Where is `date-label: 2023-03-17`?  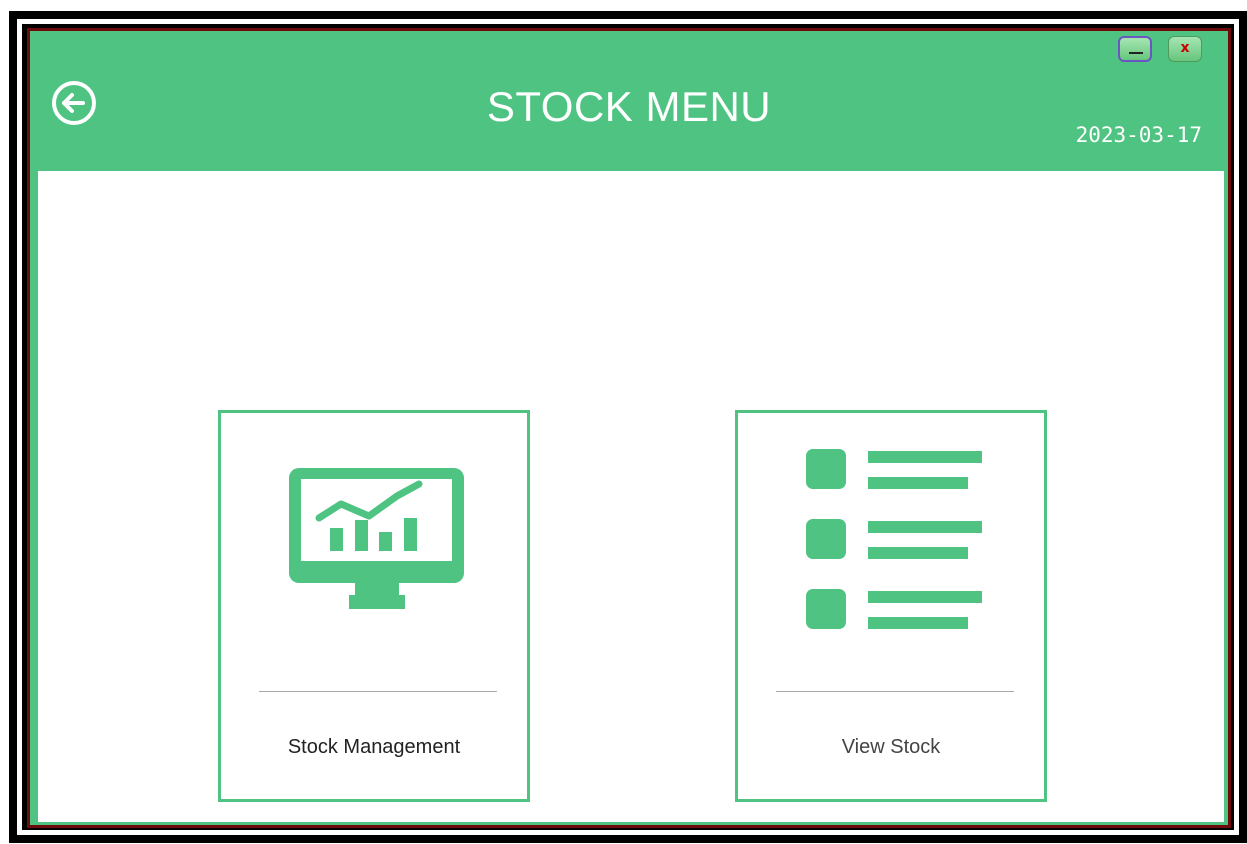 date-label: 2023-03-17 is located at coordinates (1138, 135).